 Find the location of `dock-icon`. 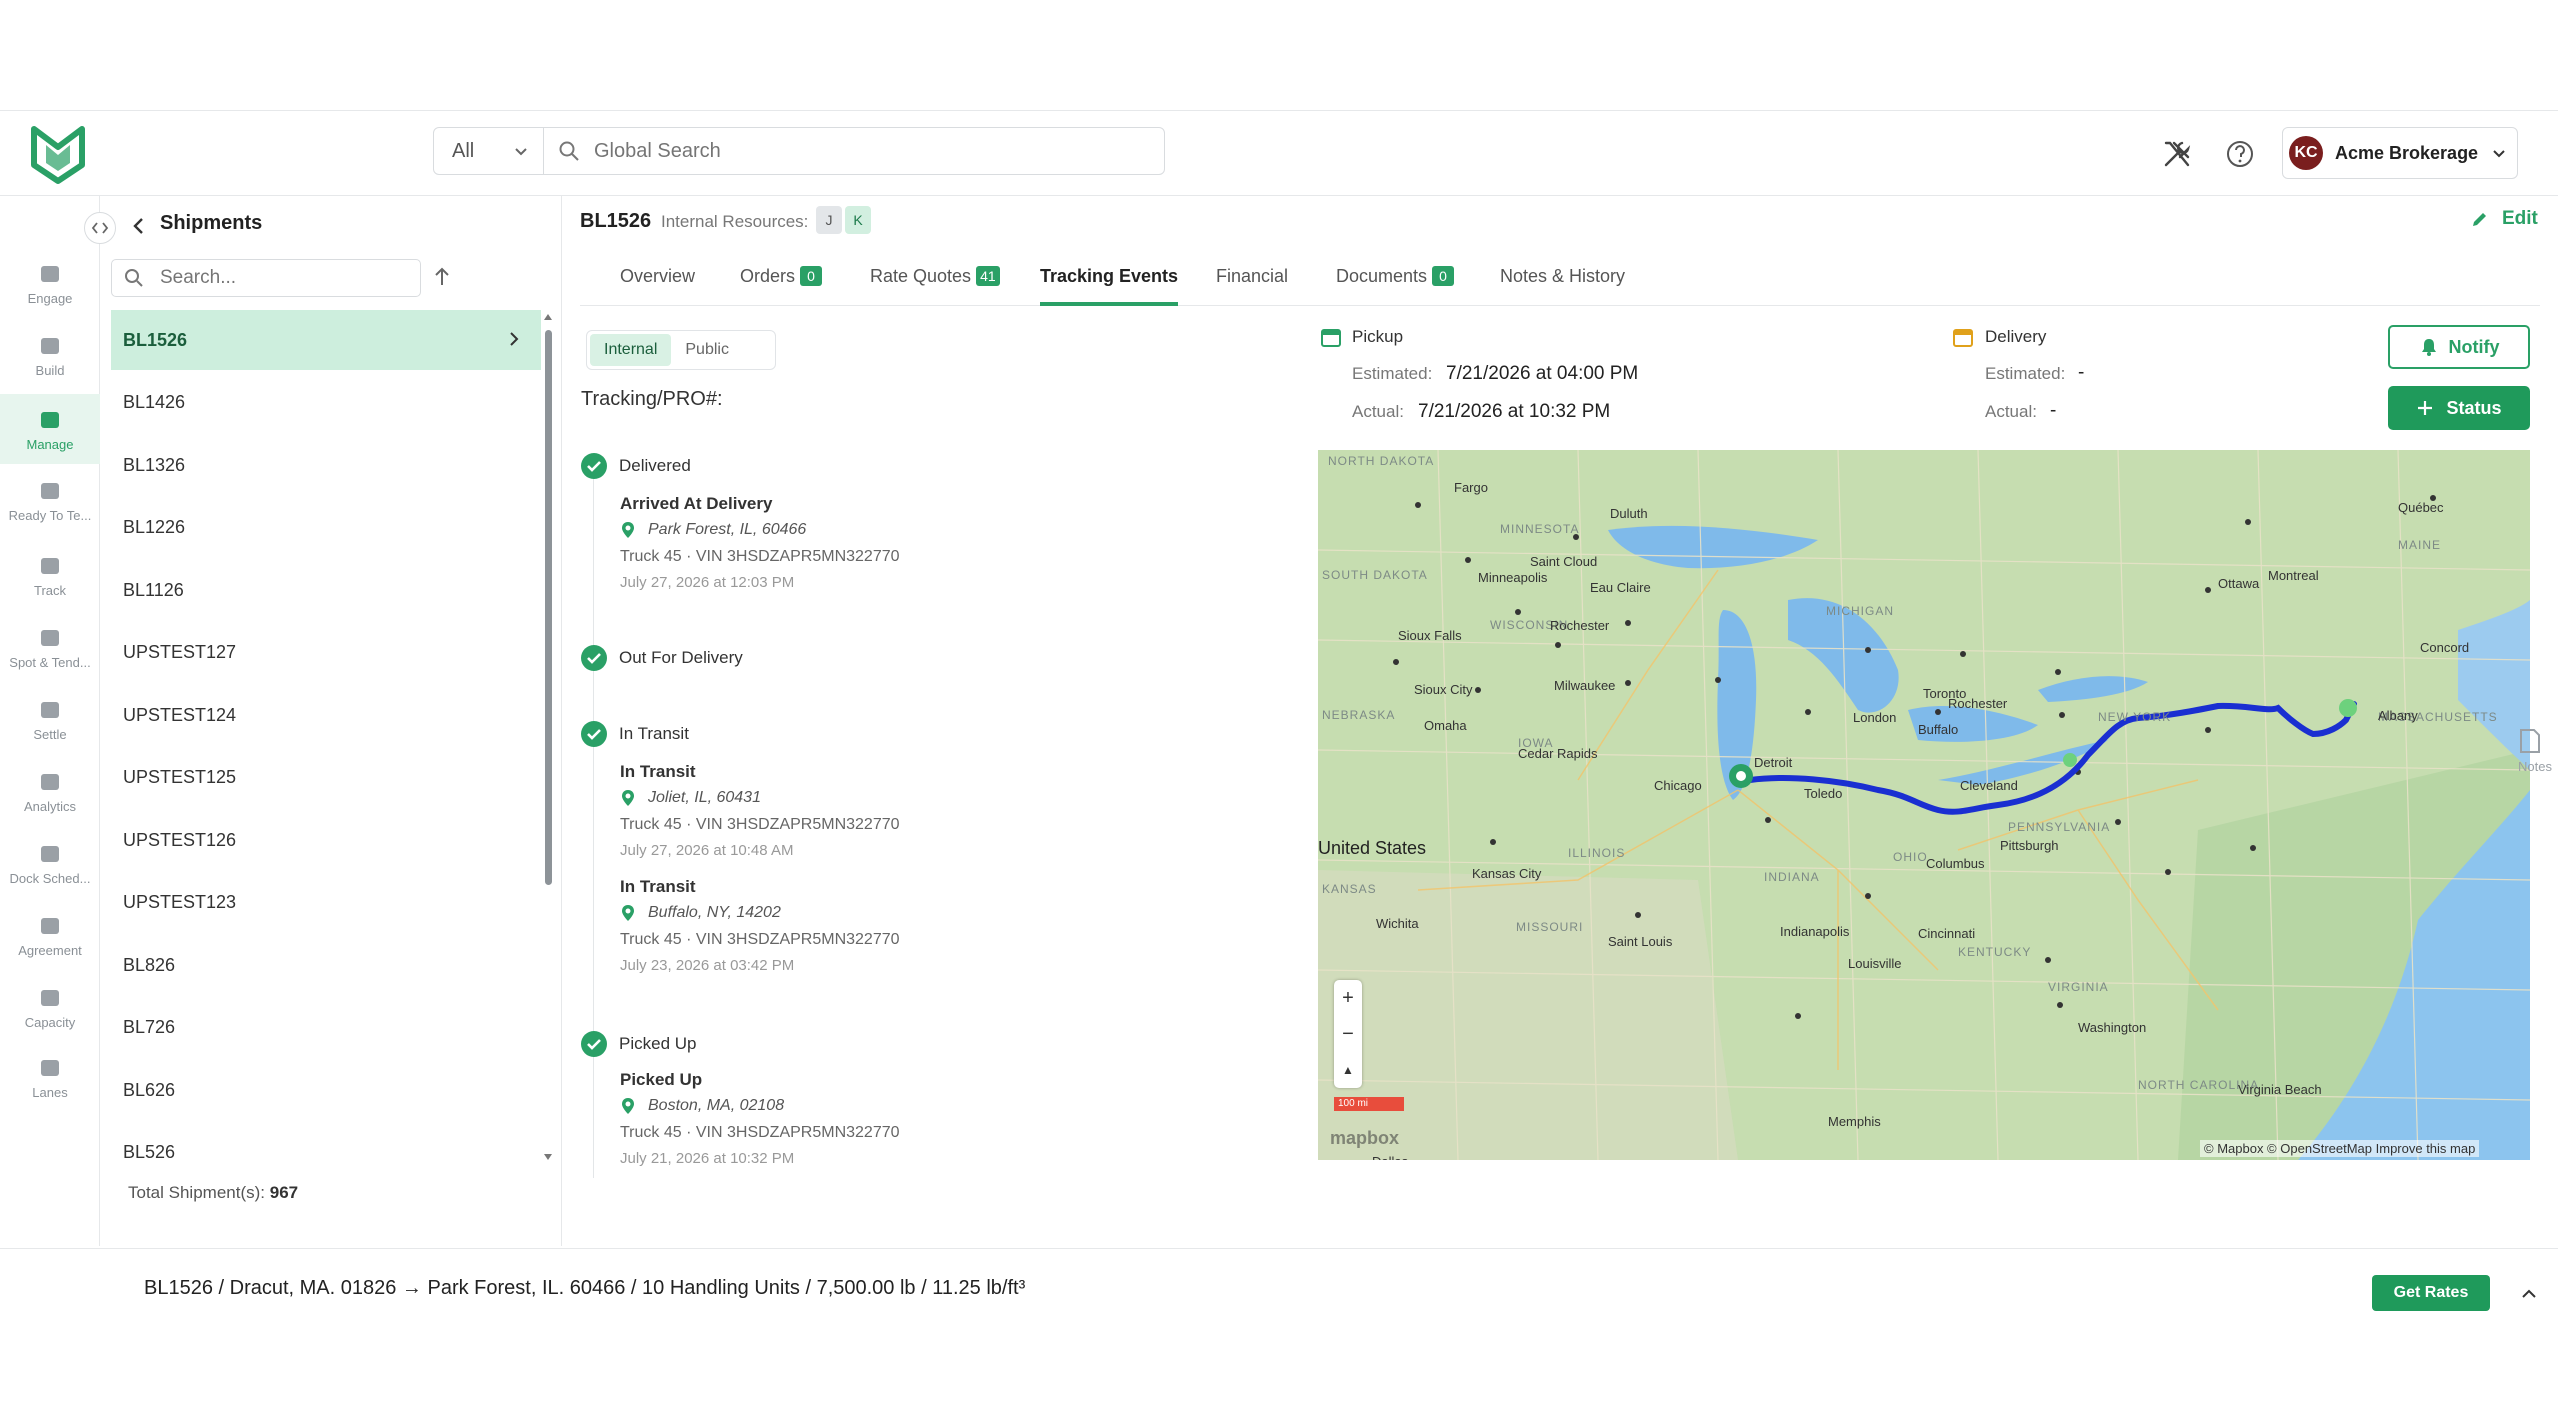

dock-icon is located at coordinates (50, 853).